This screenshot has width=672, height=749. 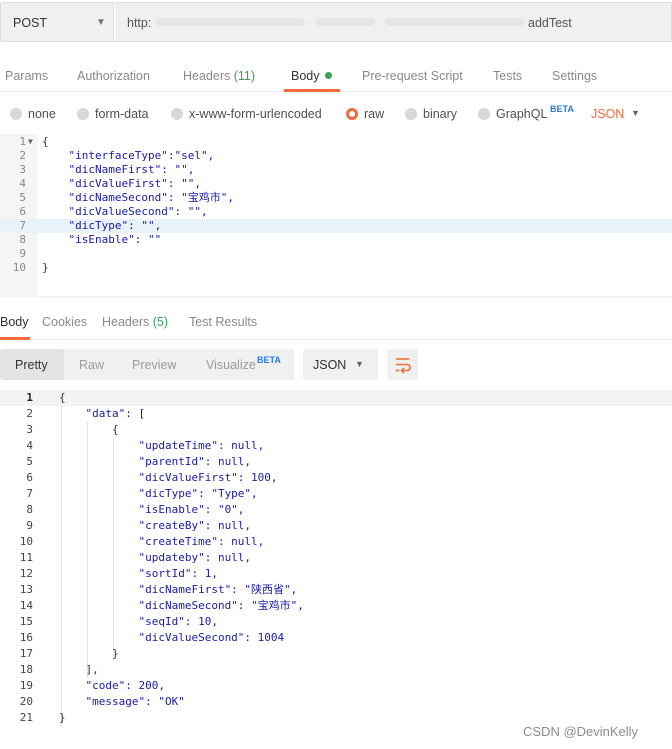 I want to click on code-text: "dicNameFirst": "陕西省",, so click(x=178, y=589).